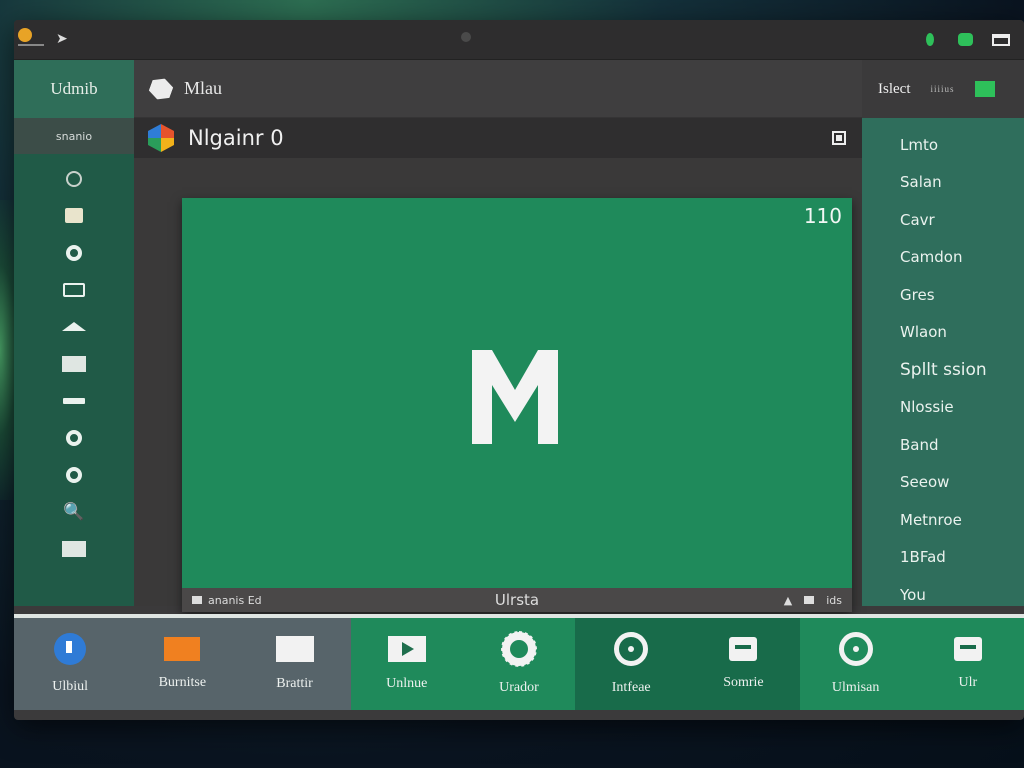 This screenshot has width=1024, height=768. I want to click on document-icon, so click(74, 363).